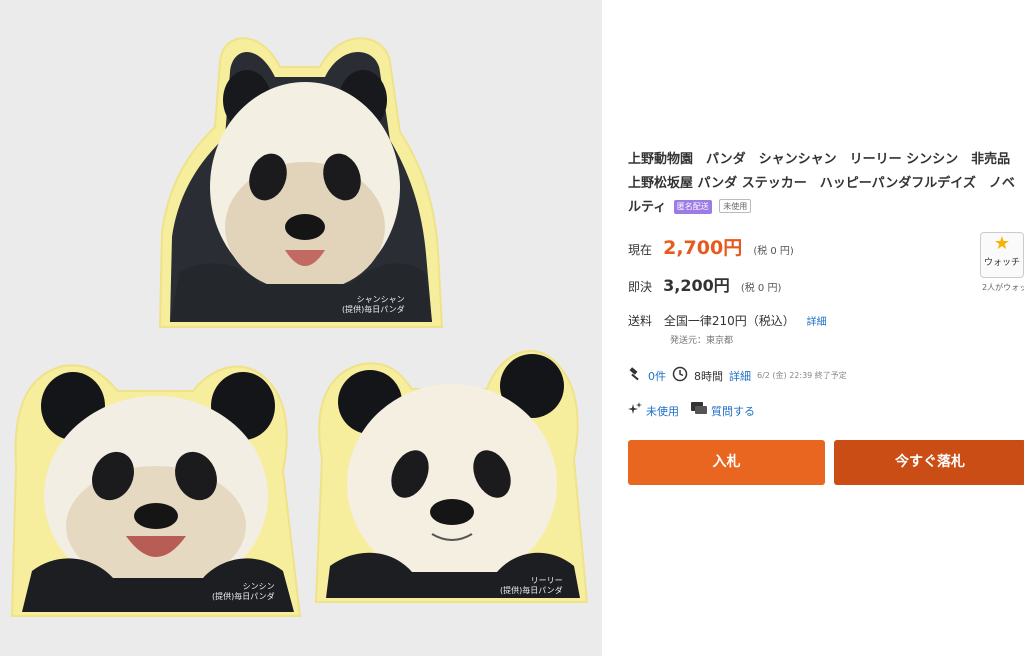  I want to click on shipping-label: 送料, so click(640, 321).